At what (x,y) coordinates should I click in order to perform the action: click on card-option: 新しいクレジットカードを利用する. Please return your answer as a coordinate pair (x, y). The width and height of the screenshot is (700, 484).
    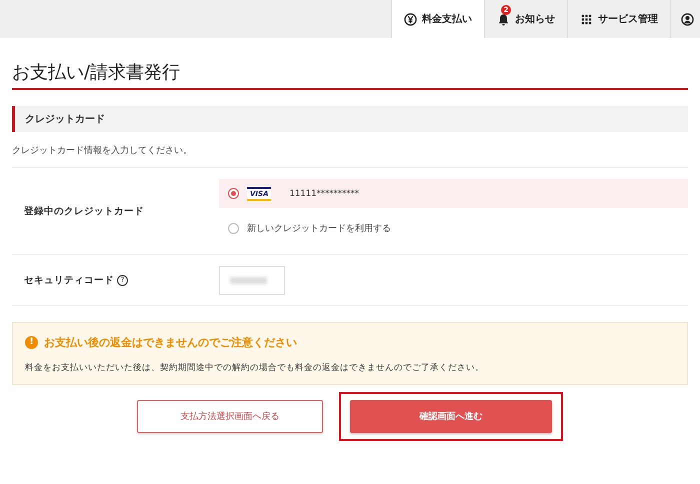
    Looking at the image, I should click on (453, 228).